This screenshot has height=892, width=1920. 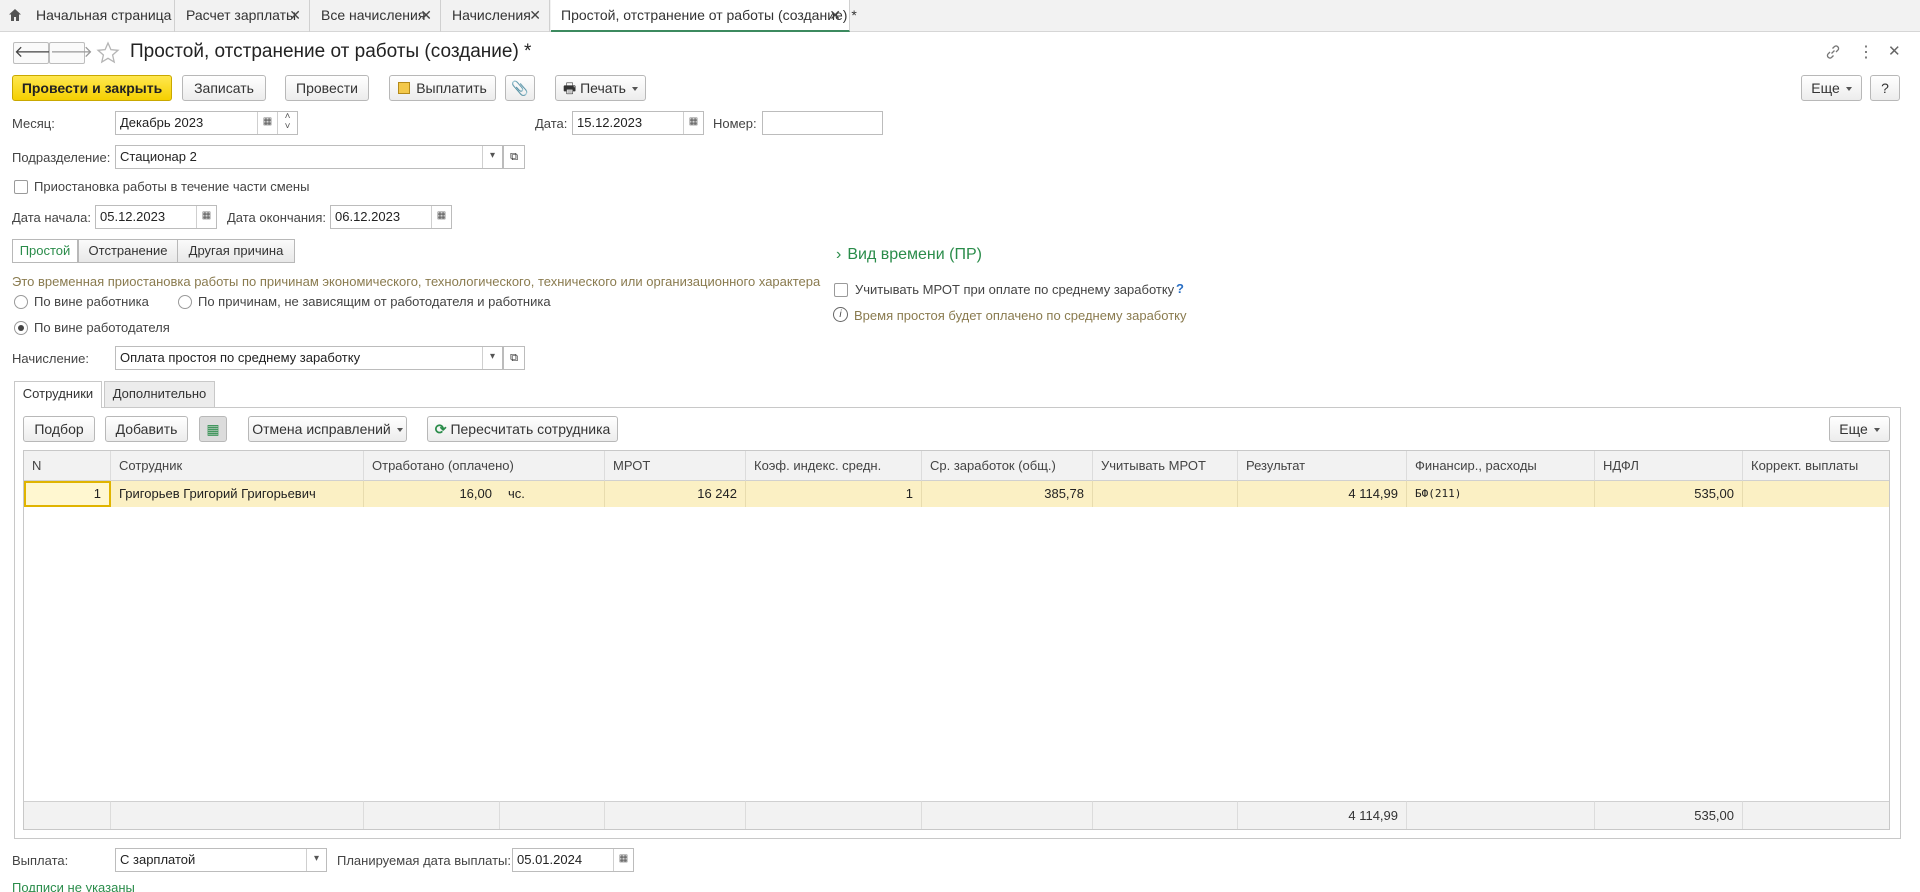 I want to click on time-kind-label: Вид времени (ПР), so click(x=914, y=254).